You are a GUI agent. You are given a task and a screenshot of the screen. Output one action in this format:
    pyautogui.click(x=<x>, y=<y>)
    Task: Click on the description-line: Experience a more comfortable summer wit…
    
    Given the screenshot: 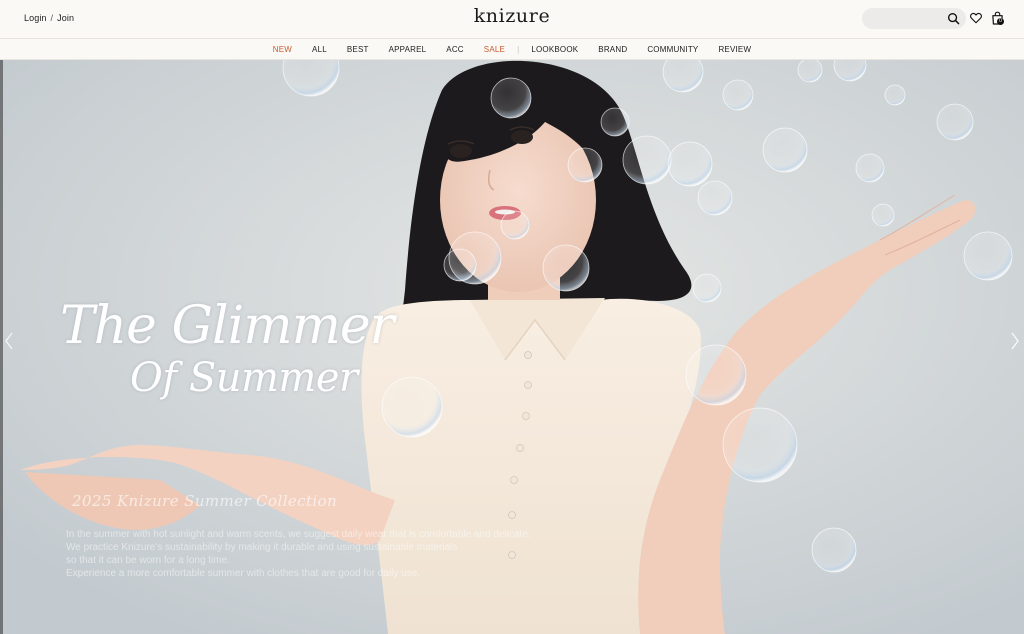 What is the action you would take?
    pyautogui.click(x=243, y=573)
    